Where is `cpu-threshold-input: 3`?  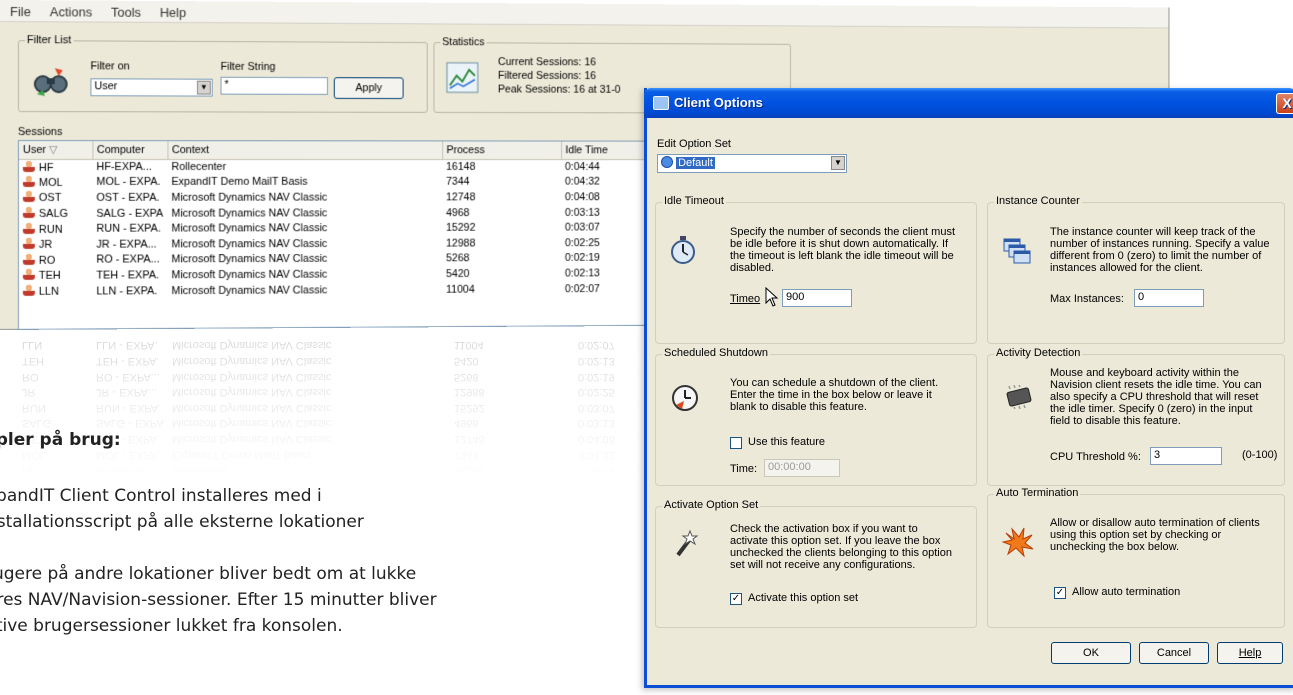 cpu-threshold-input: 3 is located at coordinates (1186, 456).